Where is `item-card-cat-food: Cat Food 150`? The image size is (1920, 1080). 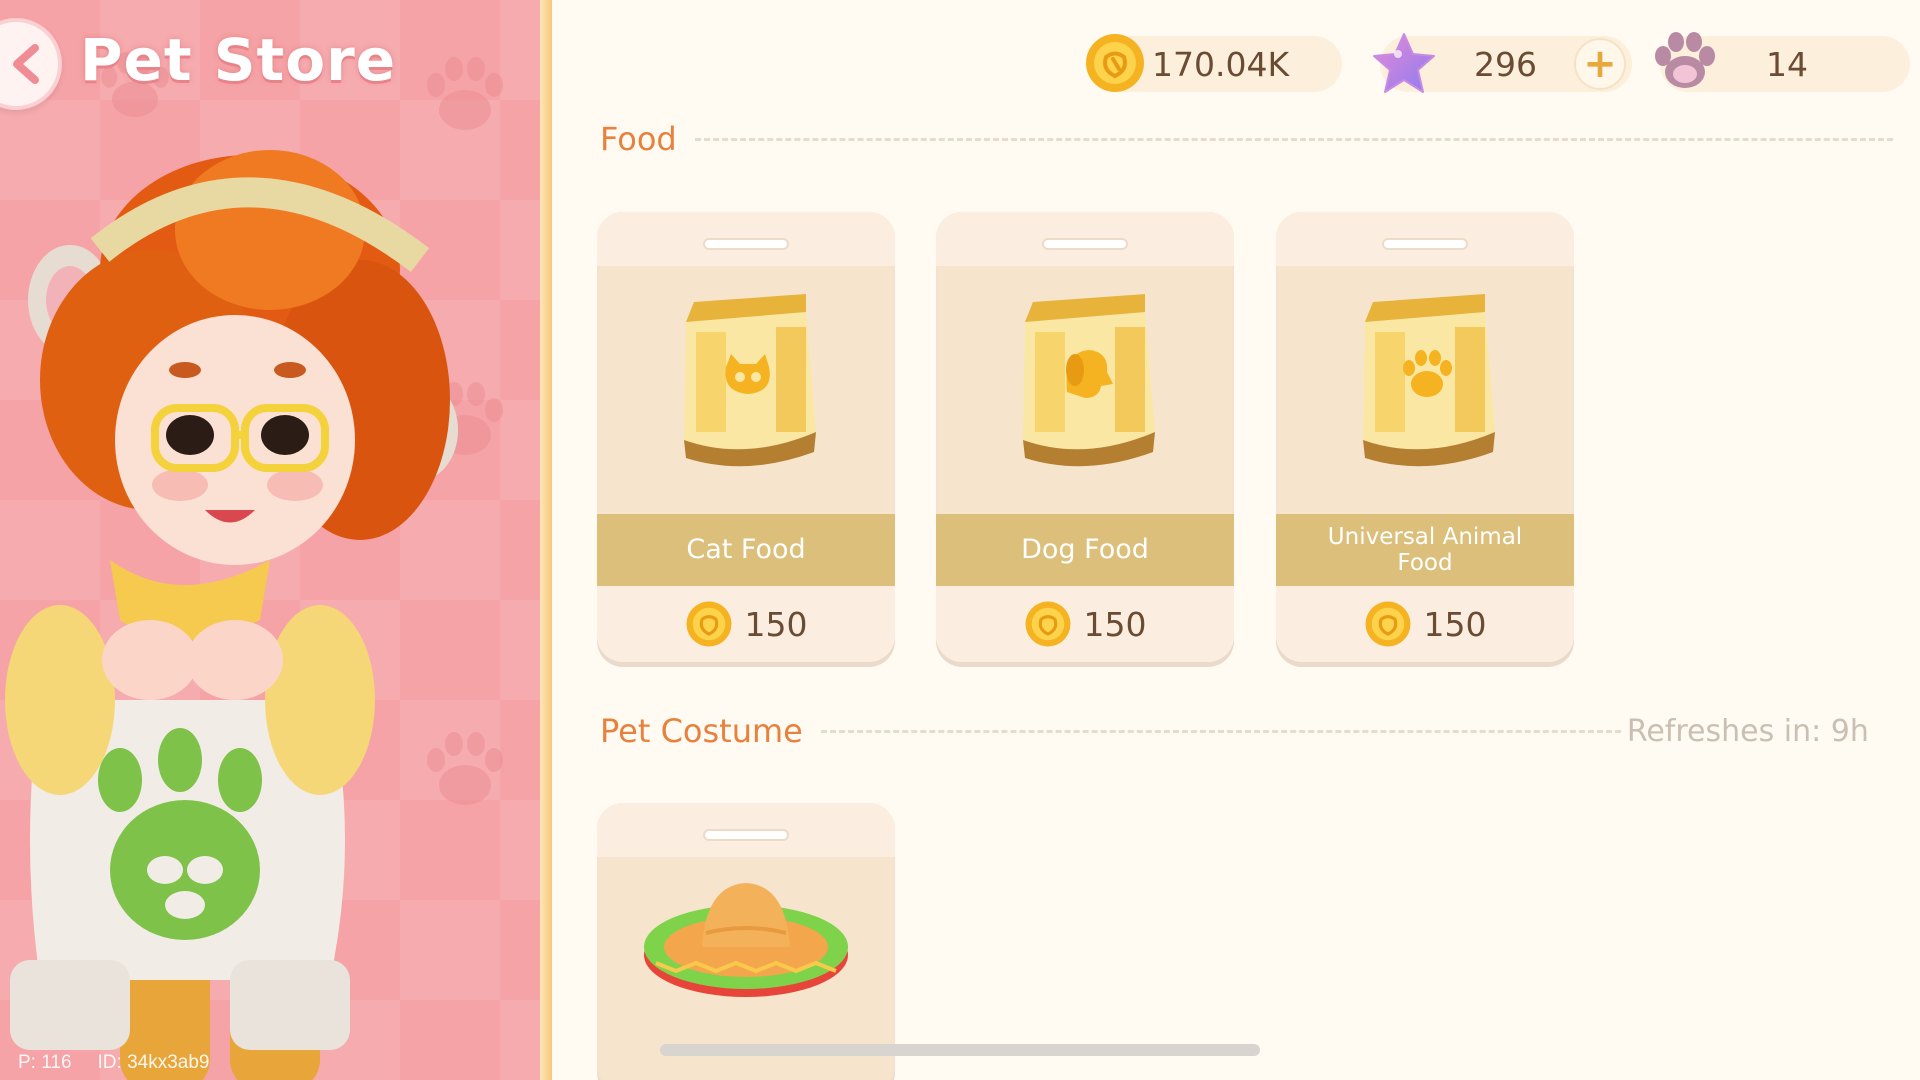 item-card-cat-food: Cat Food 150 is located at coordinates (746, 437).